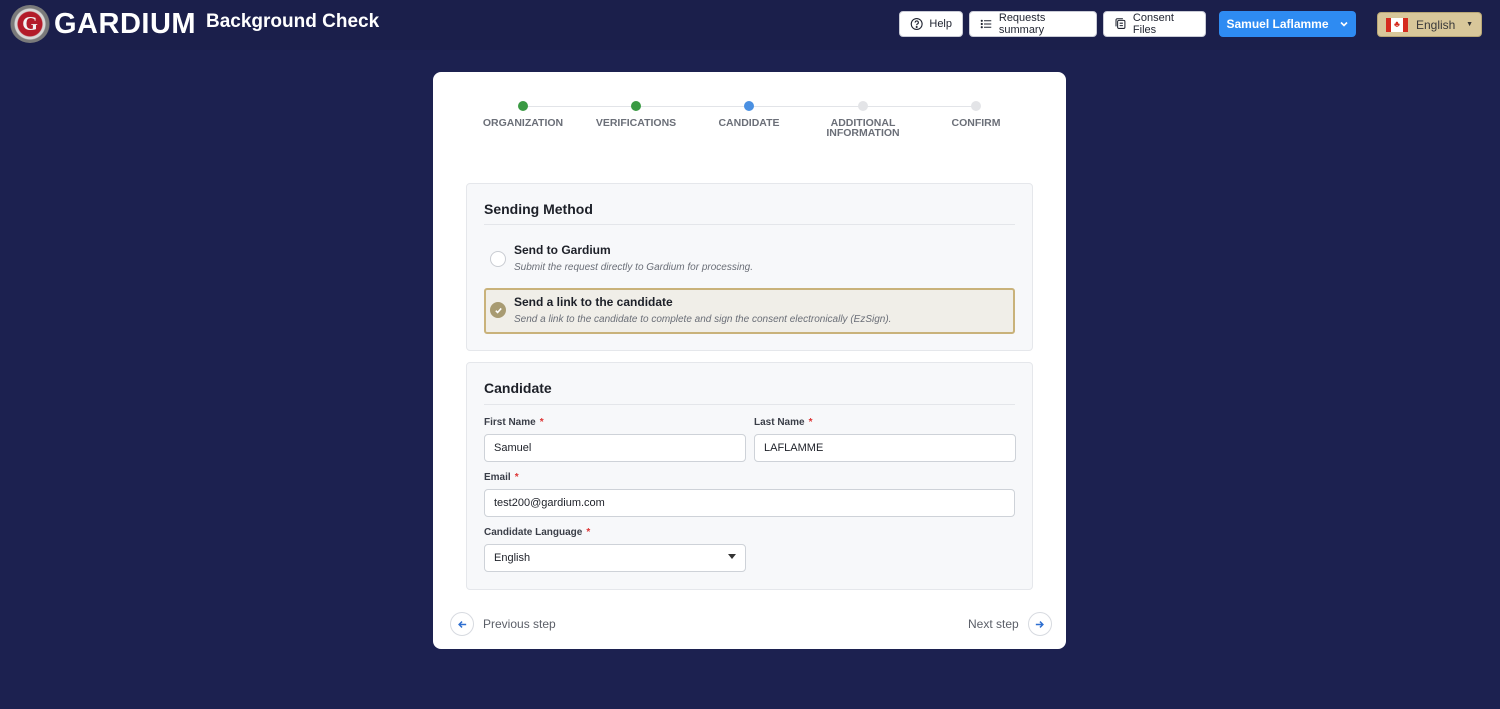 The image size is (1500, 709). I want to click on logo-text: GARDIUM, so click(125, 23).